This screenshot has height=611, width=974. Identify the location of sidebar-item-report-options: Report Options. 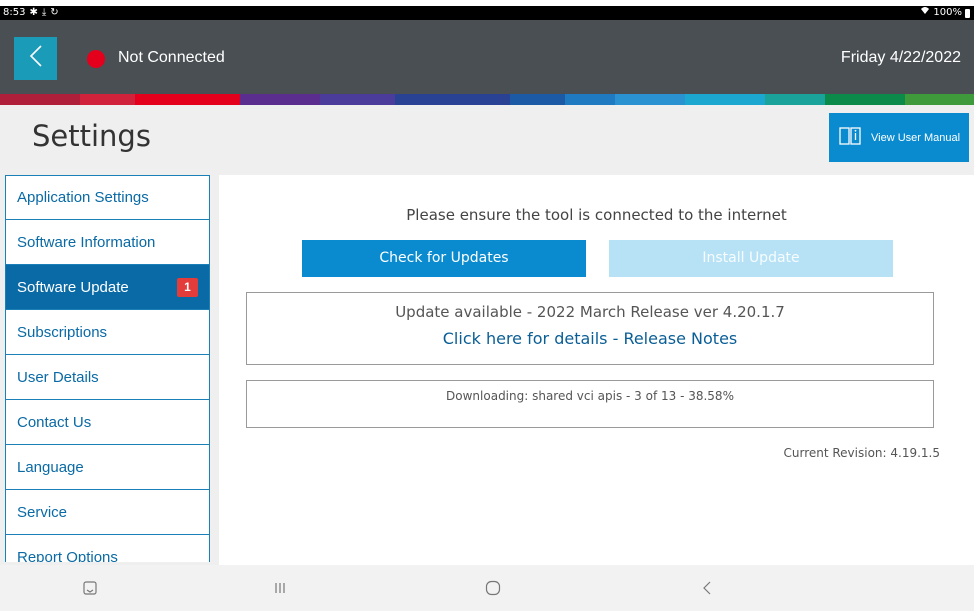
(107, 548).